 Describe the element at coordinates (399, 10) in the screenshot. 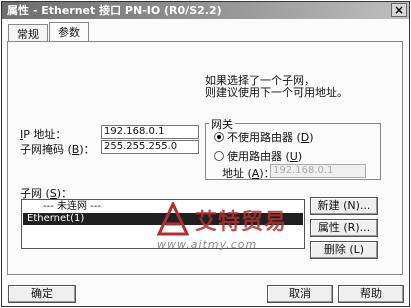

I see `close-button: ×` at that location.